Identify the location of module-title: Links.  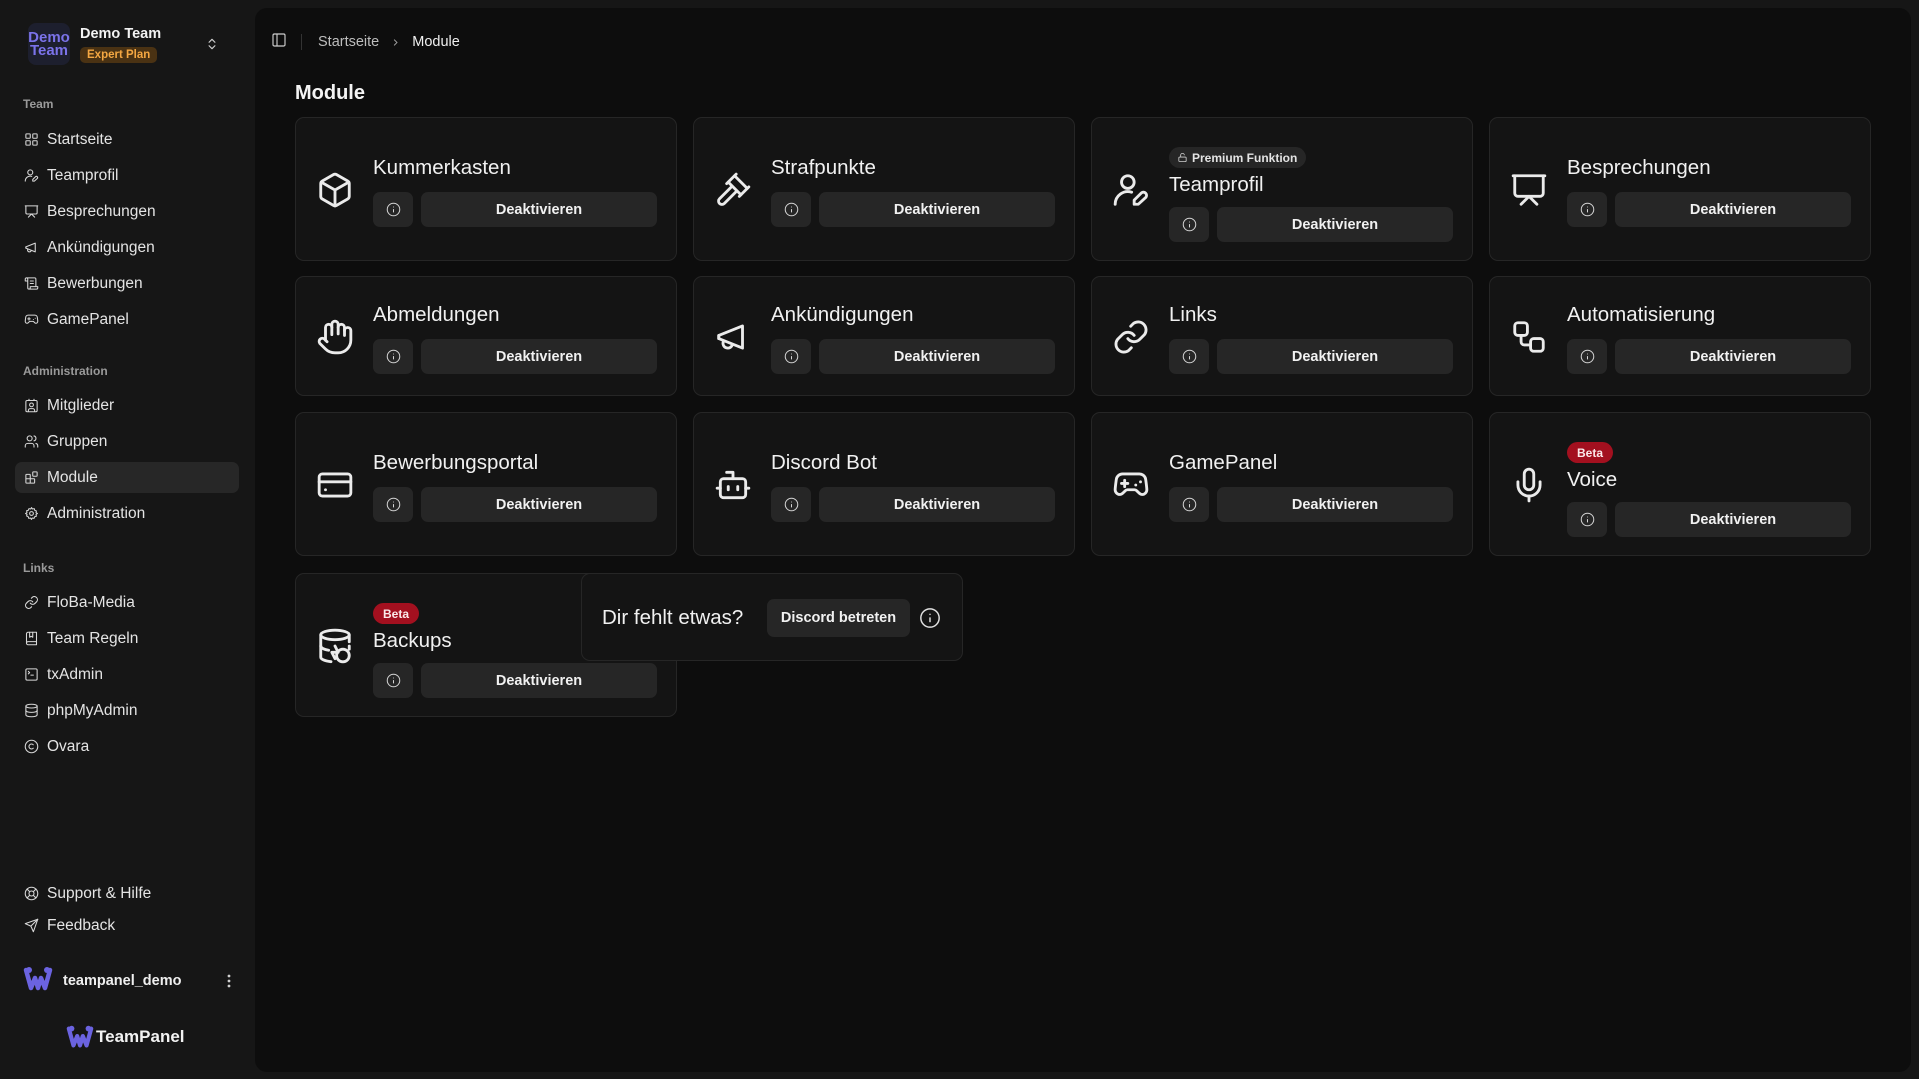
(1193, 314).